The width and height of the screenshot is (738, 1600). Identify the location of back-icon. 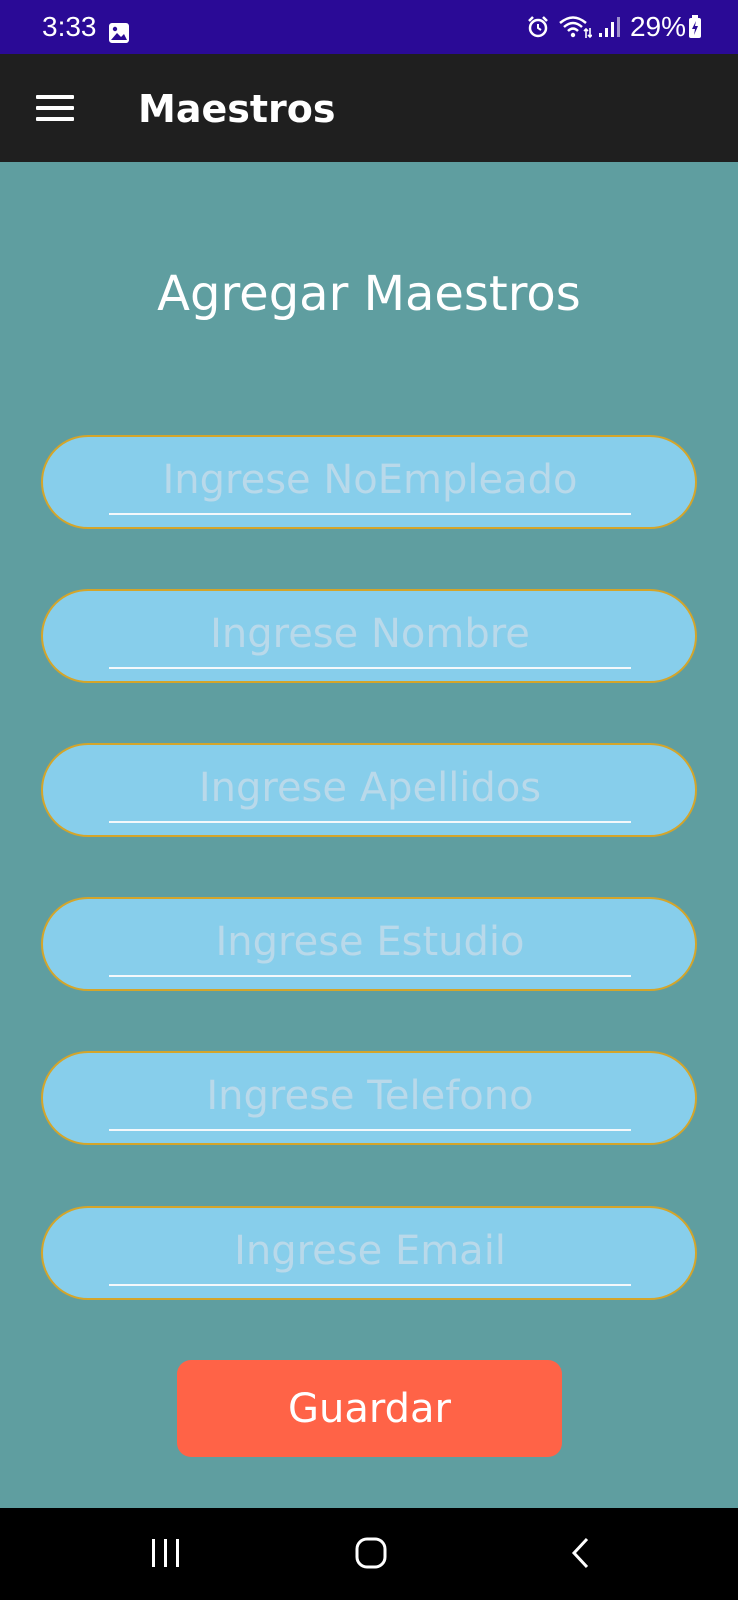
(580, 1553).